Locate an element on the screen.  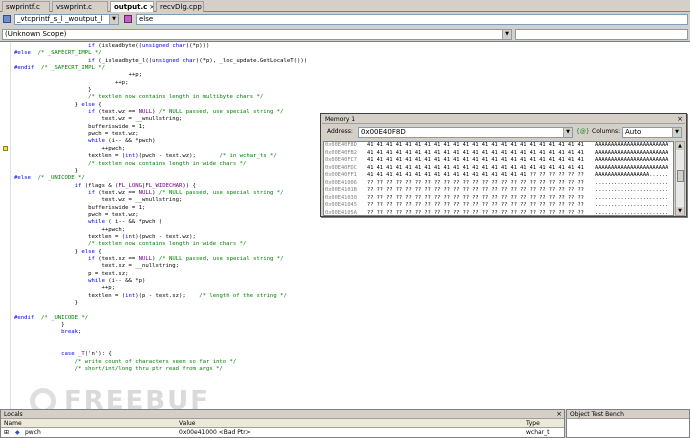
function-combo: _vtcprintf_s_l _woutput_l ▼ is located at coordinates (66, 19).